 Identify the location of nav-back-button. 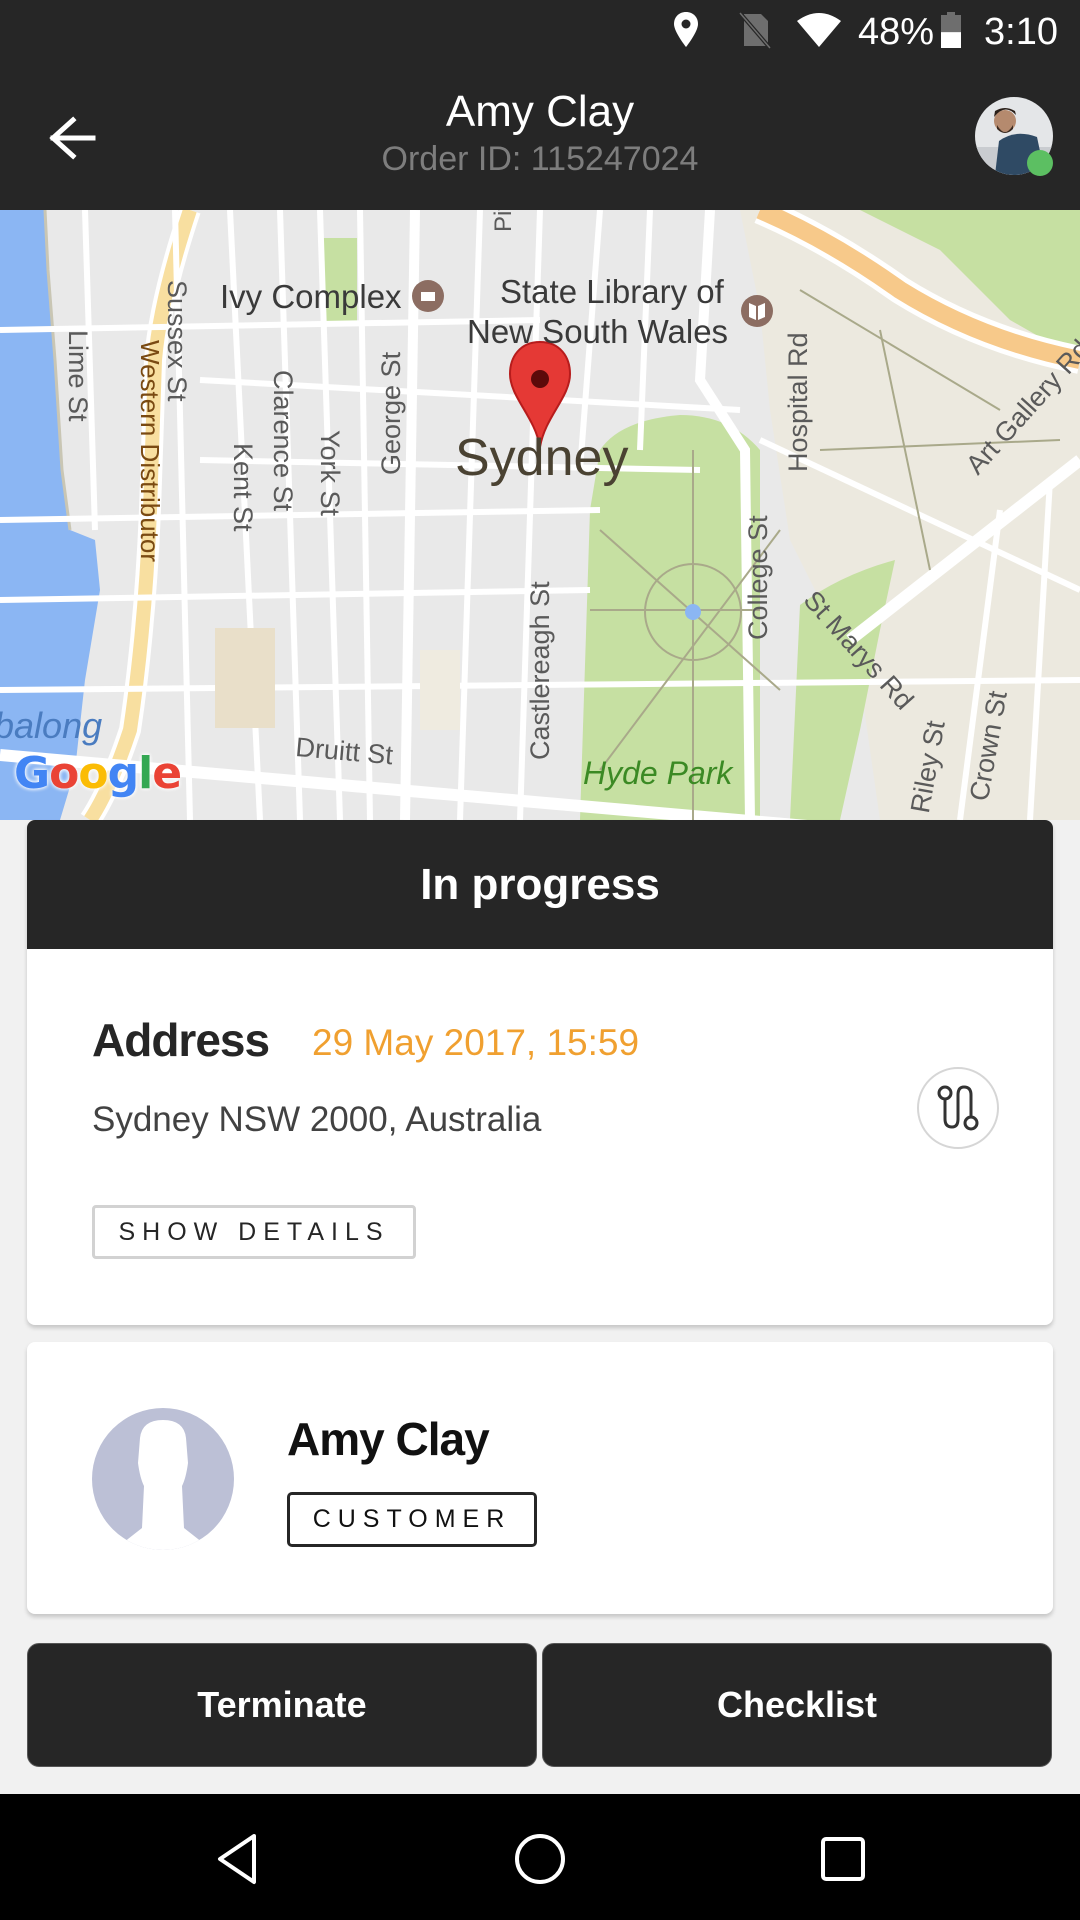
(237, 1859).